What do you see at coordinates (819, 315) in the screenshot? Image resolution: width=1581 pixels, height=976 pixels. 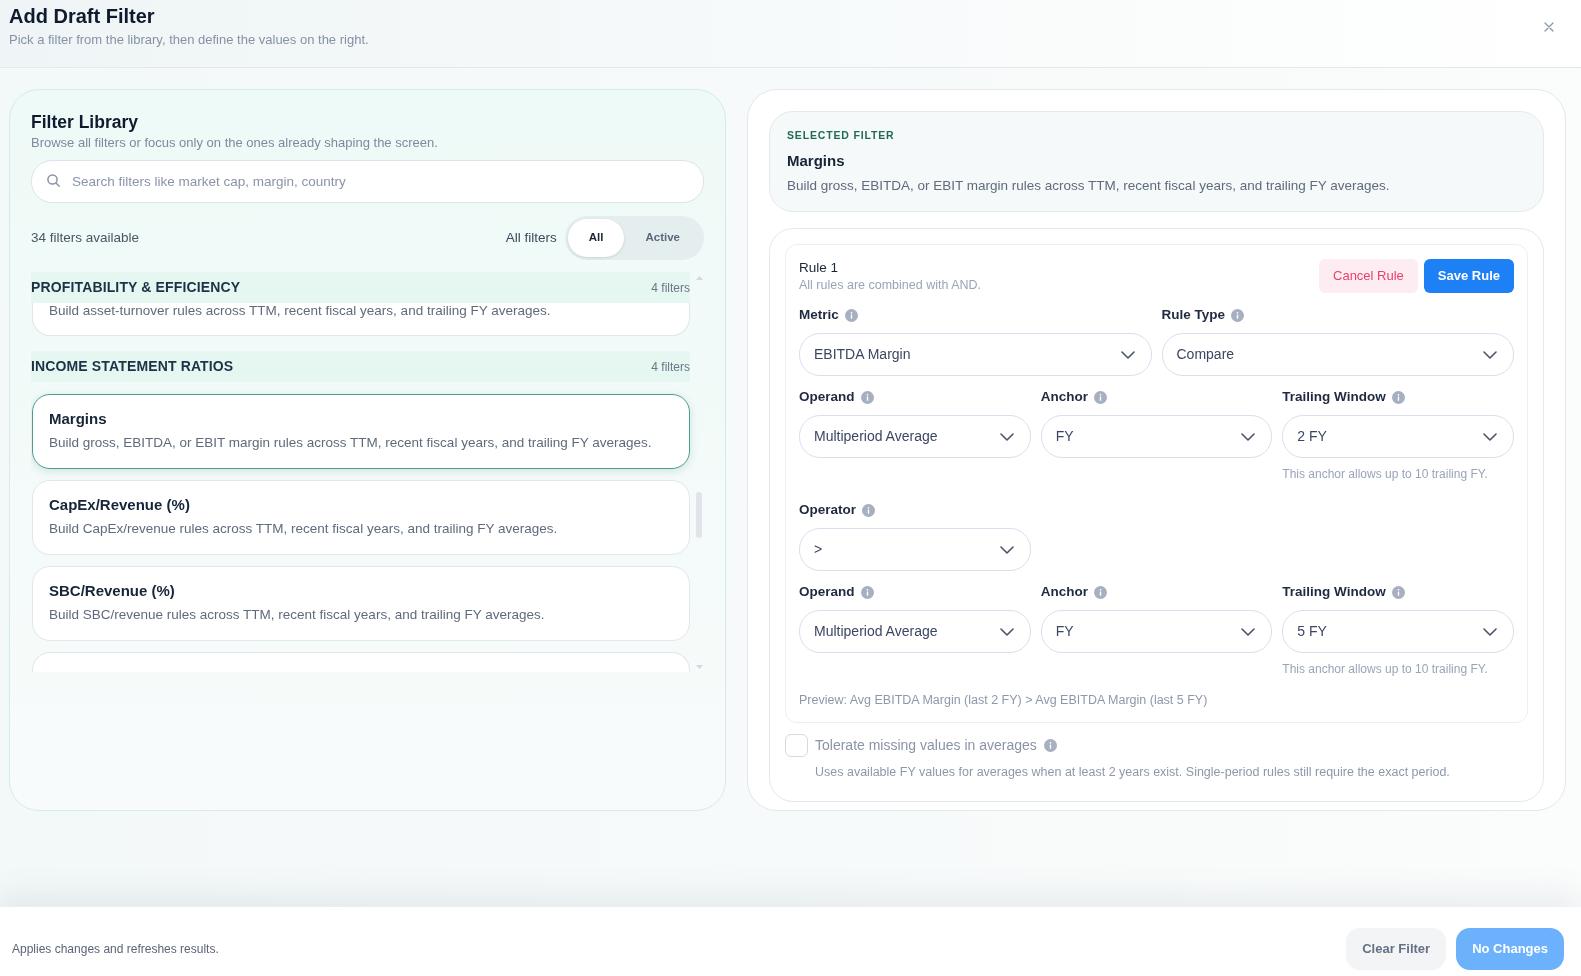 I see `field-label: Metric` at bounding box center [819, 315].